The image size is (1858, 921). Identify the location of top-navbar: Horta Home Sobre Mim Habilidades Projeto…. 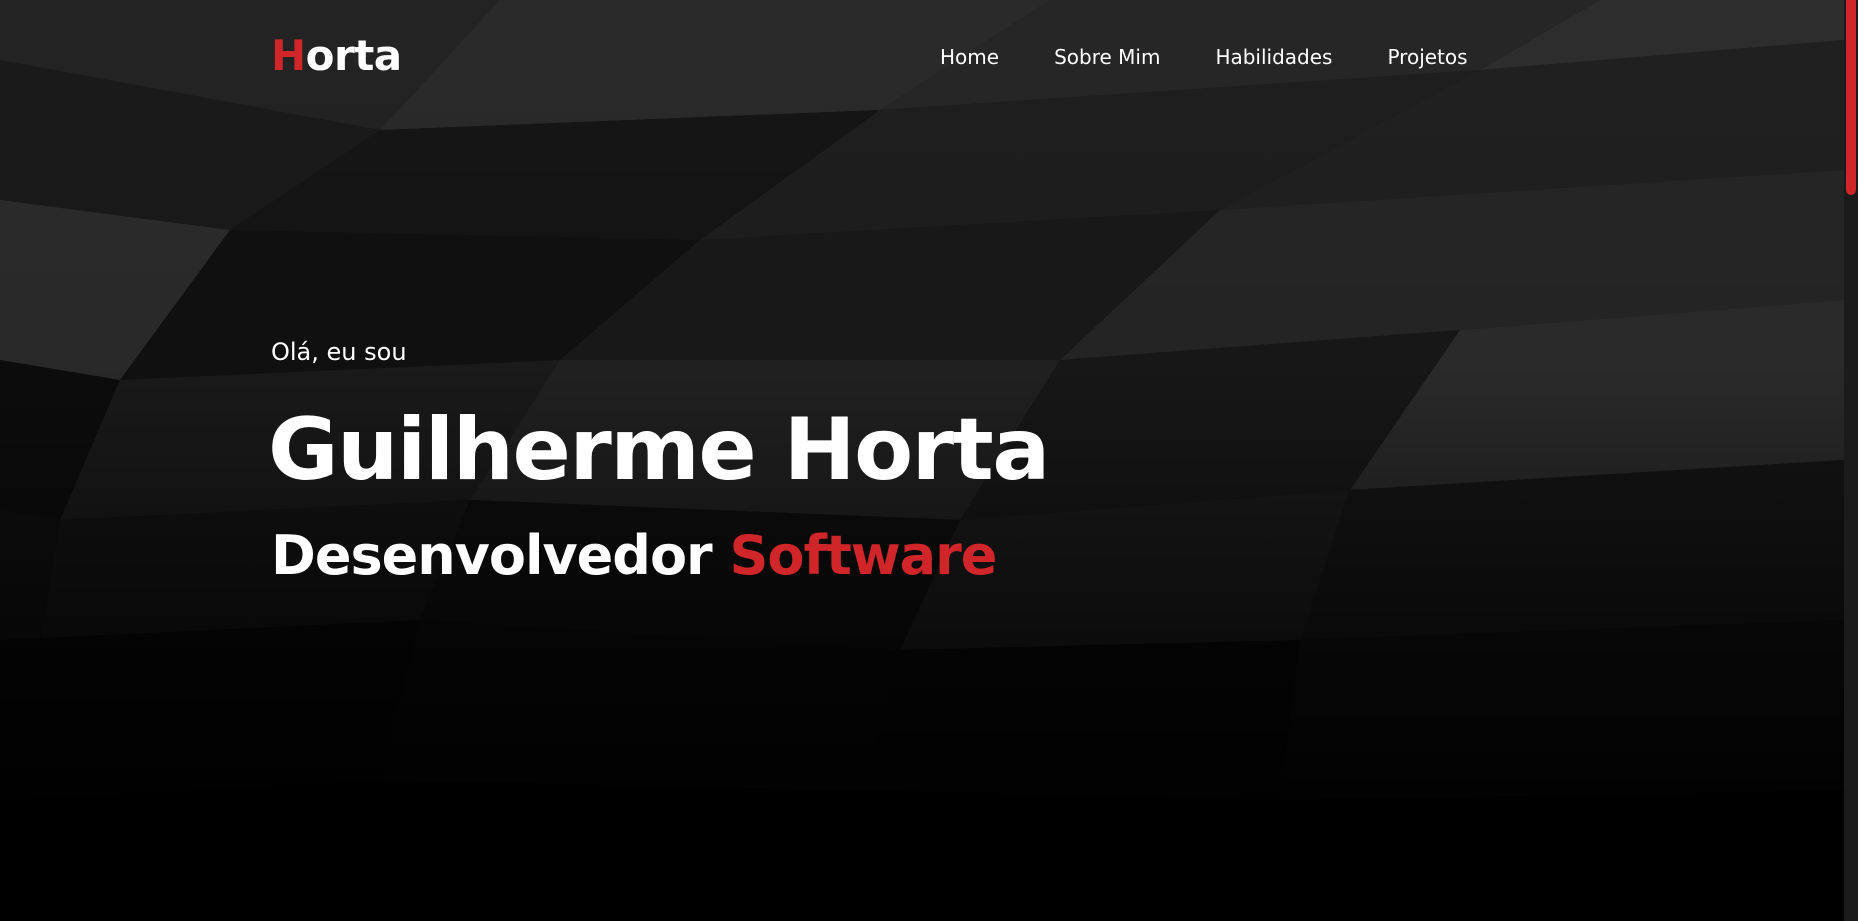
(922, 57).